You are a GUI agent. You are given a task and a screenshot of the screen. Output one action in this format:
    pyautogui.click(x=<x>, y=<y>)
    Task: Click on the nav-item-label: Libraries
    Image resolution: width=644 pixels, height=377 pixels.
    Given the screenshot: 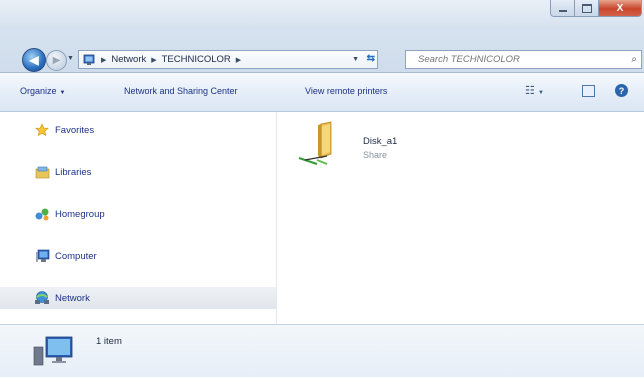 What is the action you would take?
    pyautogui.click(x=73, y=172)
    